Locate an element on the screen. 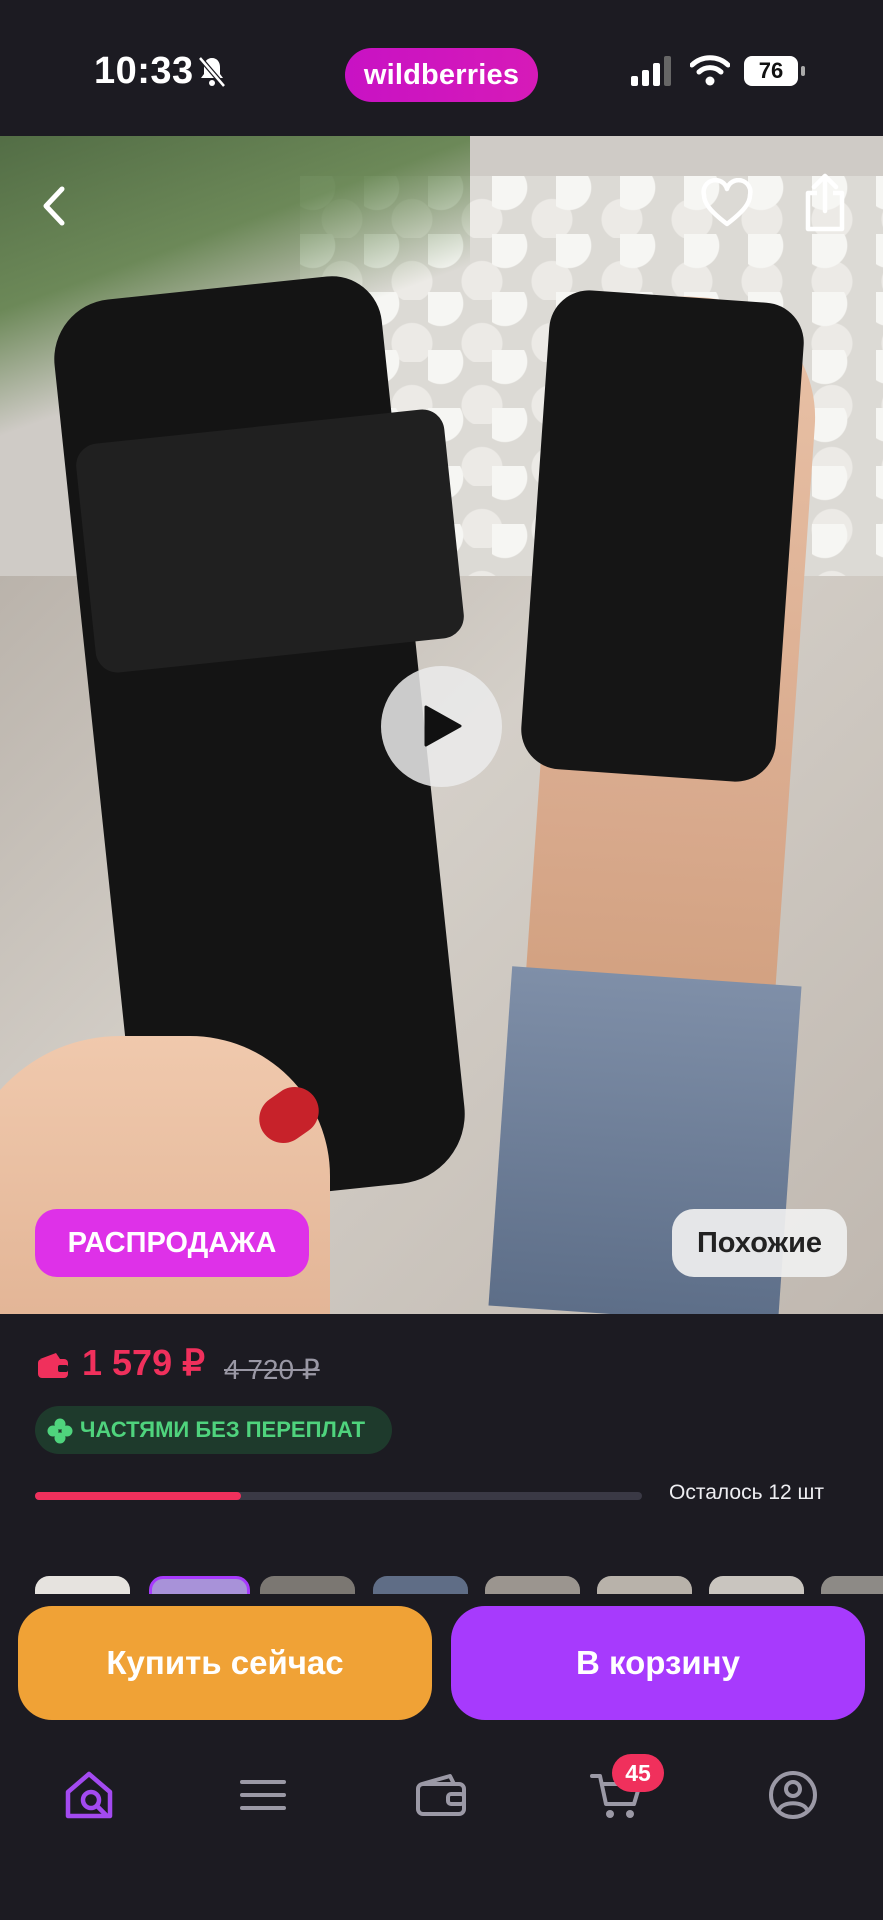 The image size is (883, 1920). battery-indicator: 76 is located at coordinates (774, 71).